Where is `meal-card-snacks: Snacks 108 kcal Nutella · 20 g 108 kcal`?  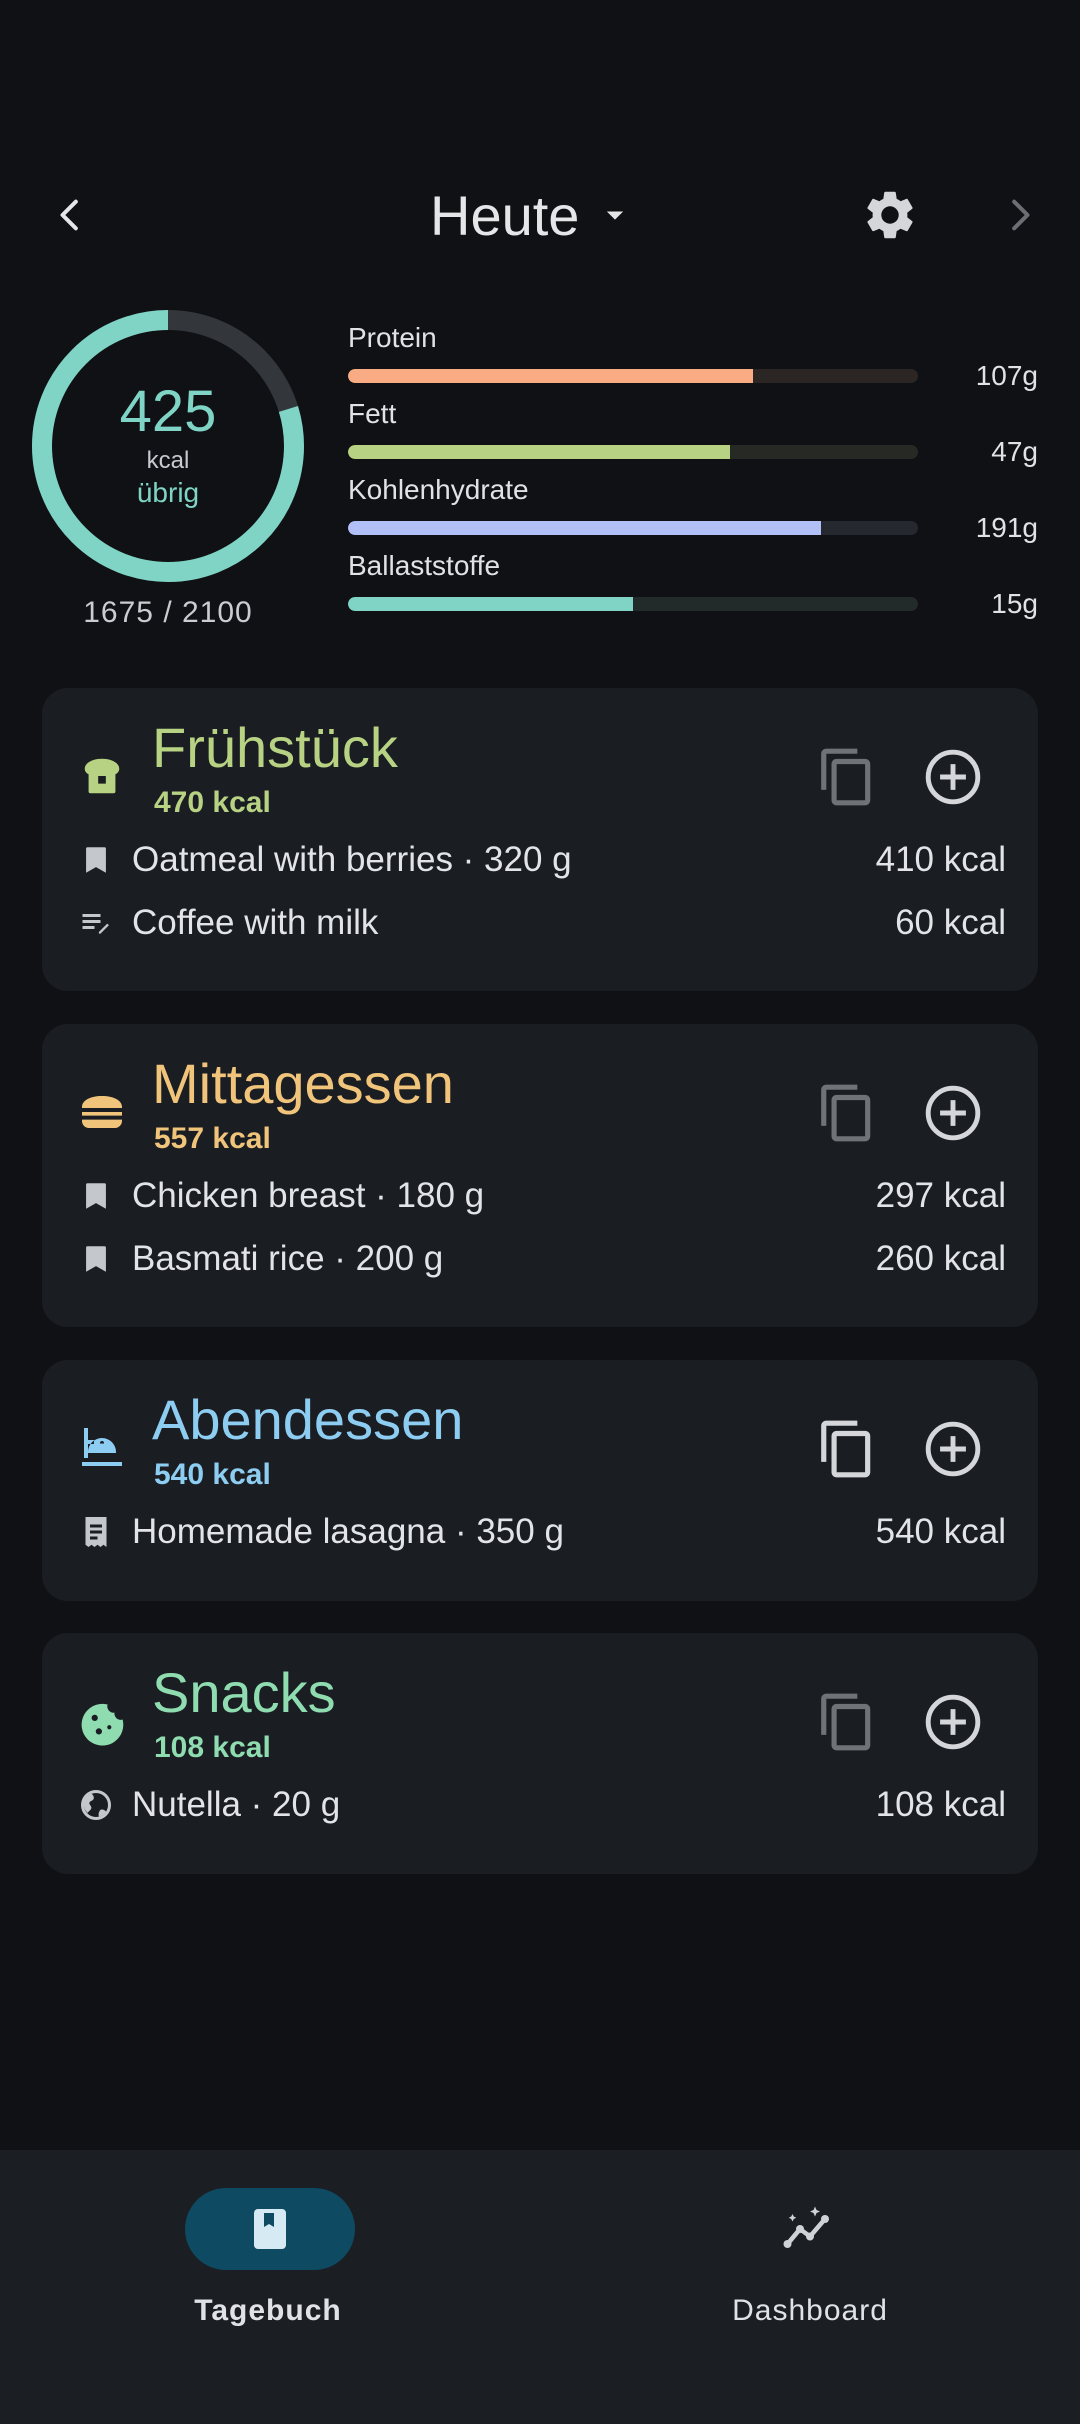 meal-card-snacks: Snacks 108 kcal Nutella · 20 g 108 kcal is located at coordinates (540, 1753).